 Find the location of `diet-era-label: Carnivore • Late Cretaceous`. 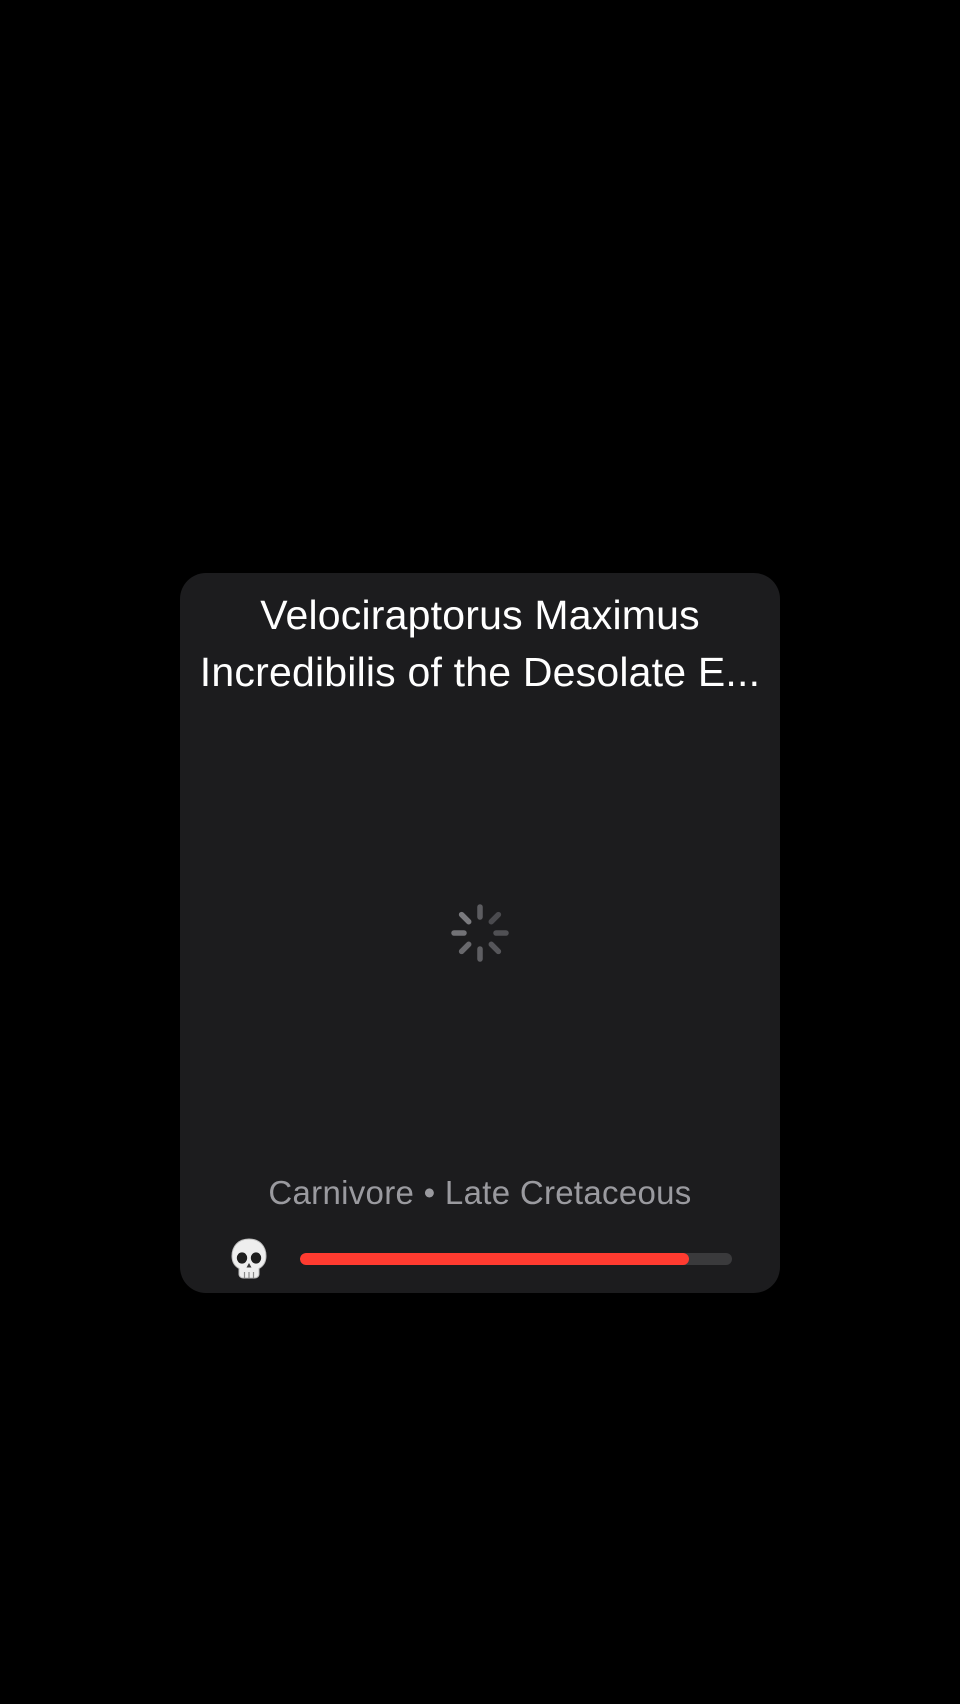

diet-era-label: Carnivore • Late Cretaceous is located at coordinates (480, 1192).